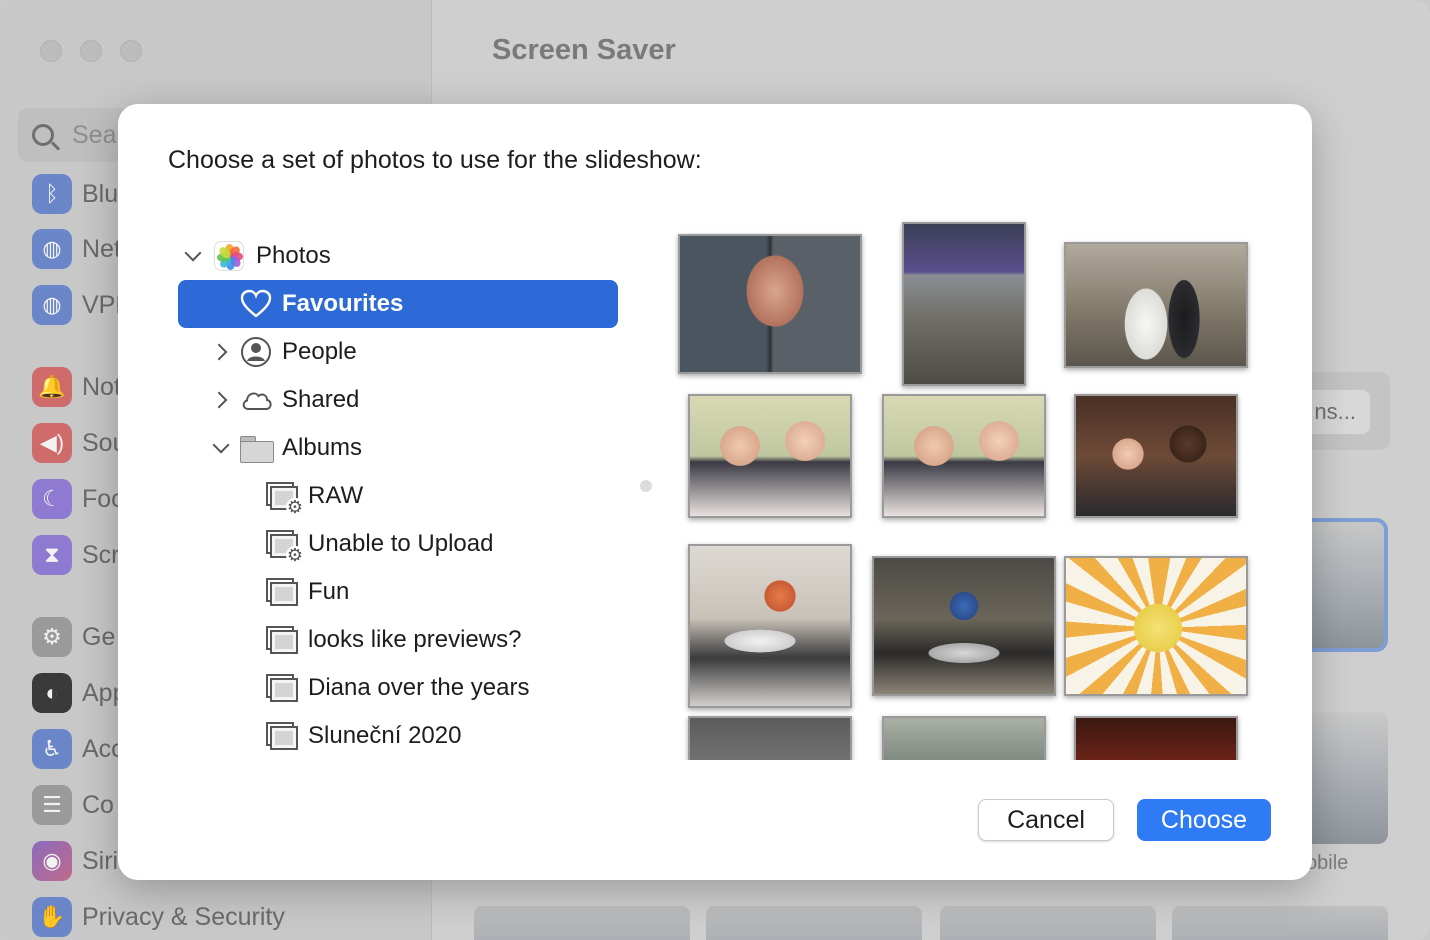 The height and width of the screenshot is (940, 1430). Describe the element at coordinates (79, 693) in the screenshot. I see `sidebar-item-appearance: ◐ App` at that location.